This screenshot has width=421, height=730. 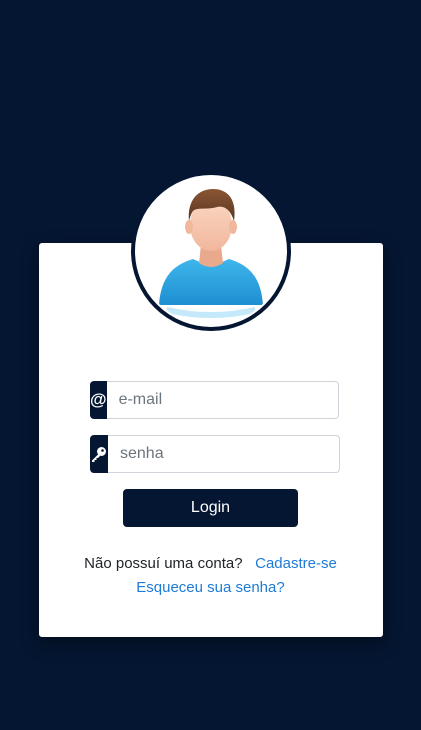 I want to click on password-input-group, so click(x=215, y=454).